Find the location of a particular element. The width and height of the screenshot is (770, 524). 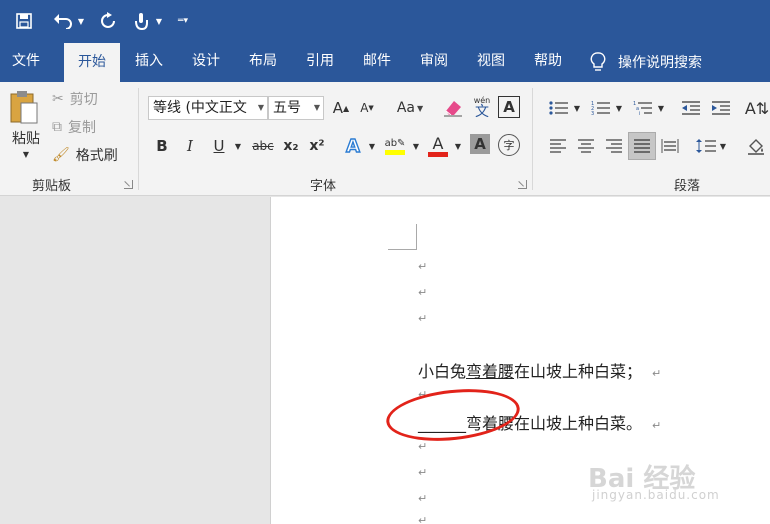

font-color-dropdown-icon: ▼ is located at coordinates (458, 146).